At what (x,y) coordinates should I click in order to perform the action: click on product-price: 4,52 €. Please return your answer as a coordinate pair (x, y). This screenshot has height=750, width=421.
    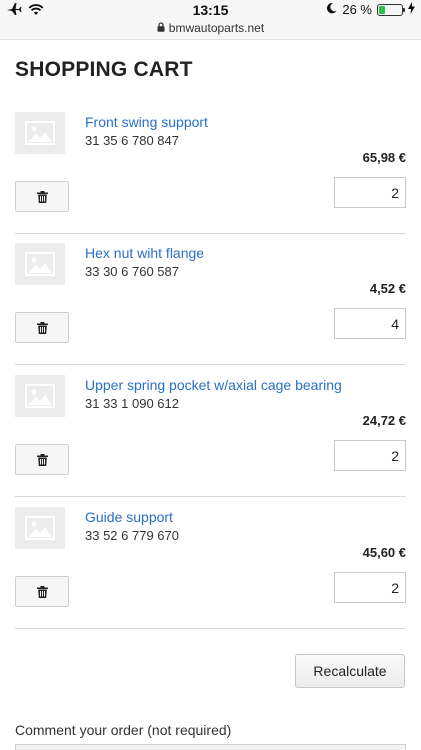
    Looking at the image, I should click on (387, 288).